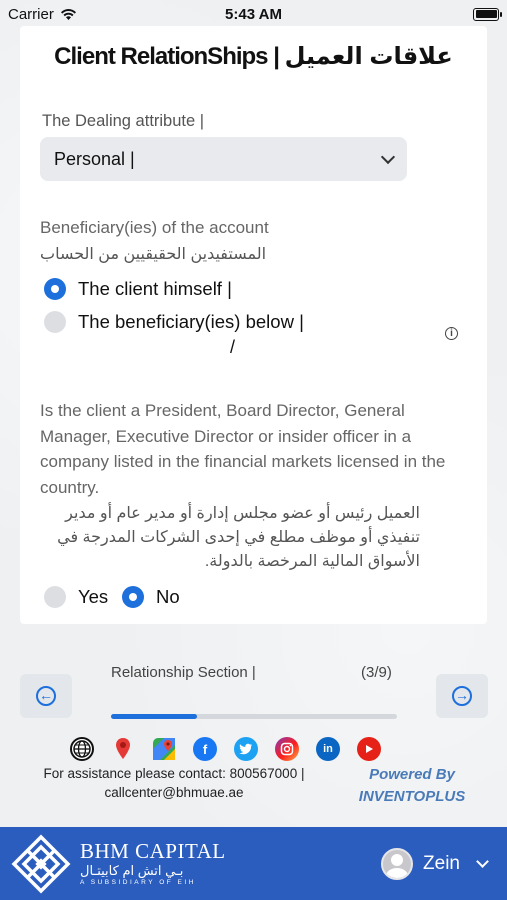  I want to click on wifi-icon, so click(68, 14).